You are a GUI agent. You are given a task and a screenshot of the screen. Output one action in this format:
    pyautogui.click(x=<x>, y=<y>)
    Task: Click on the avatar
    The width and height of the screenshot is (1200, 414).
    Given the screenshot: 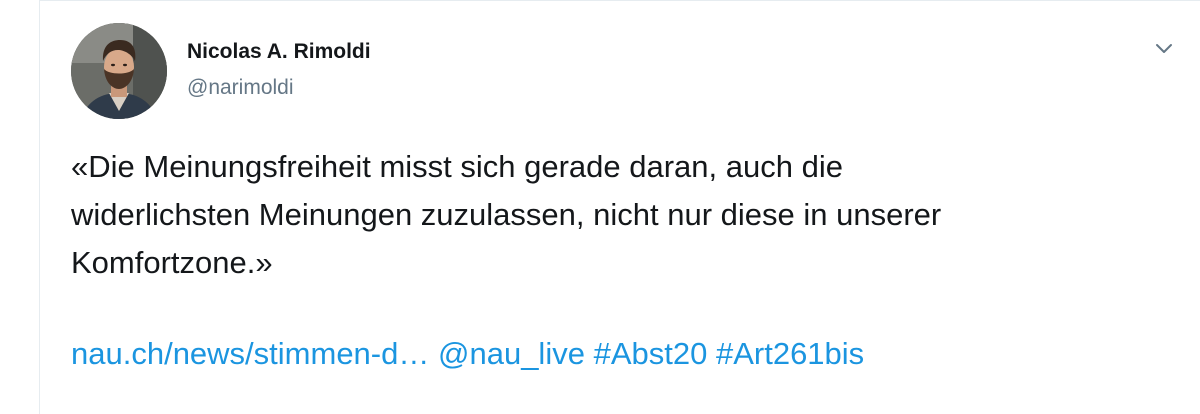 What is the action you would take?
    pyautogui.click(x=119, y=71)
    